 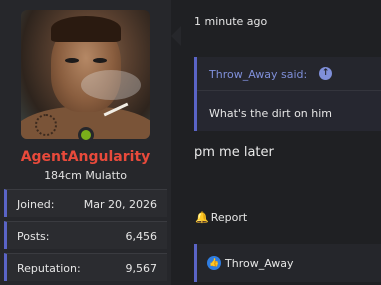 I want to click on stat-value: Mar 20, 2026, so click(x=120, y=204).